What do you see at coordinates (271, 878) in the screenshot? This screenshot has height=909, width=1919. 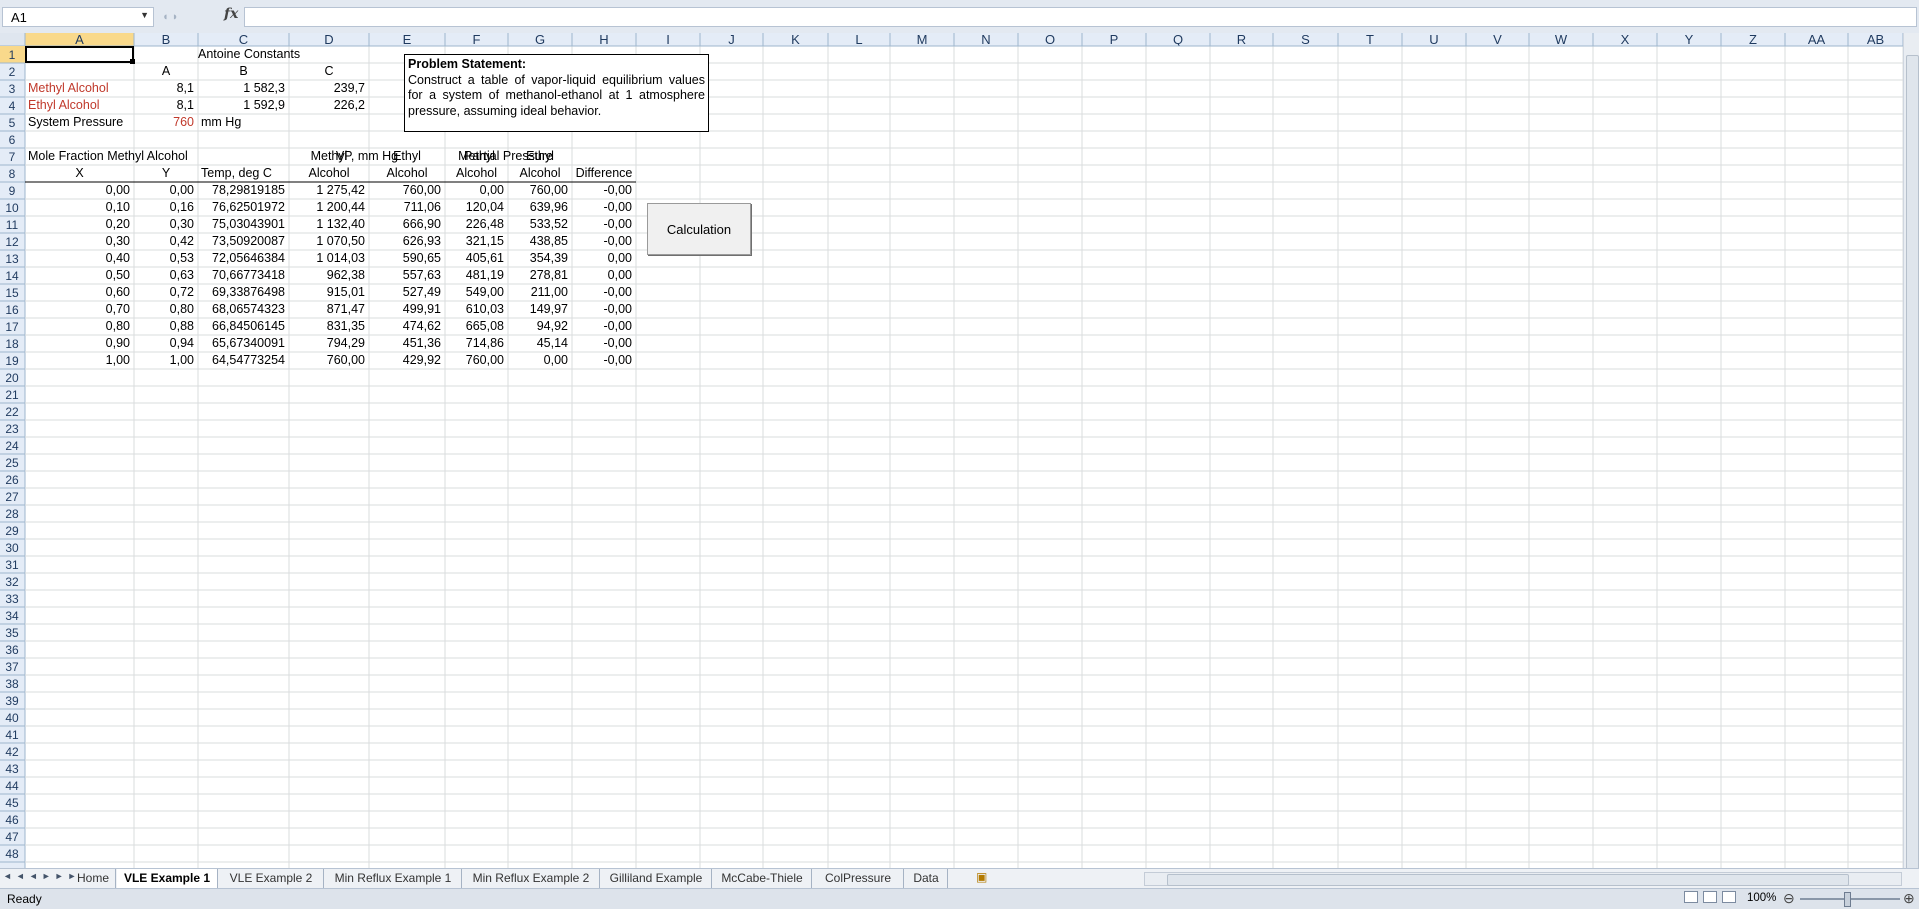 I see `sheet-tab-vle-example-2: VLE Example 2` at bounding box center [271, 878].